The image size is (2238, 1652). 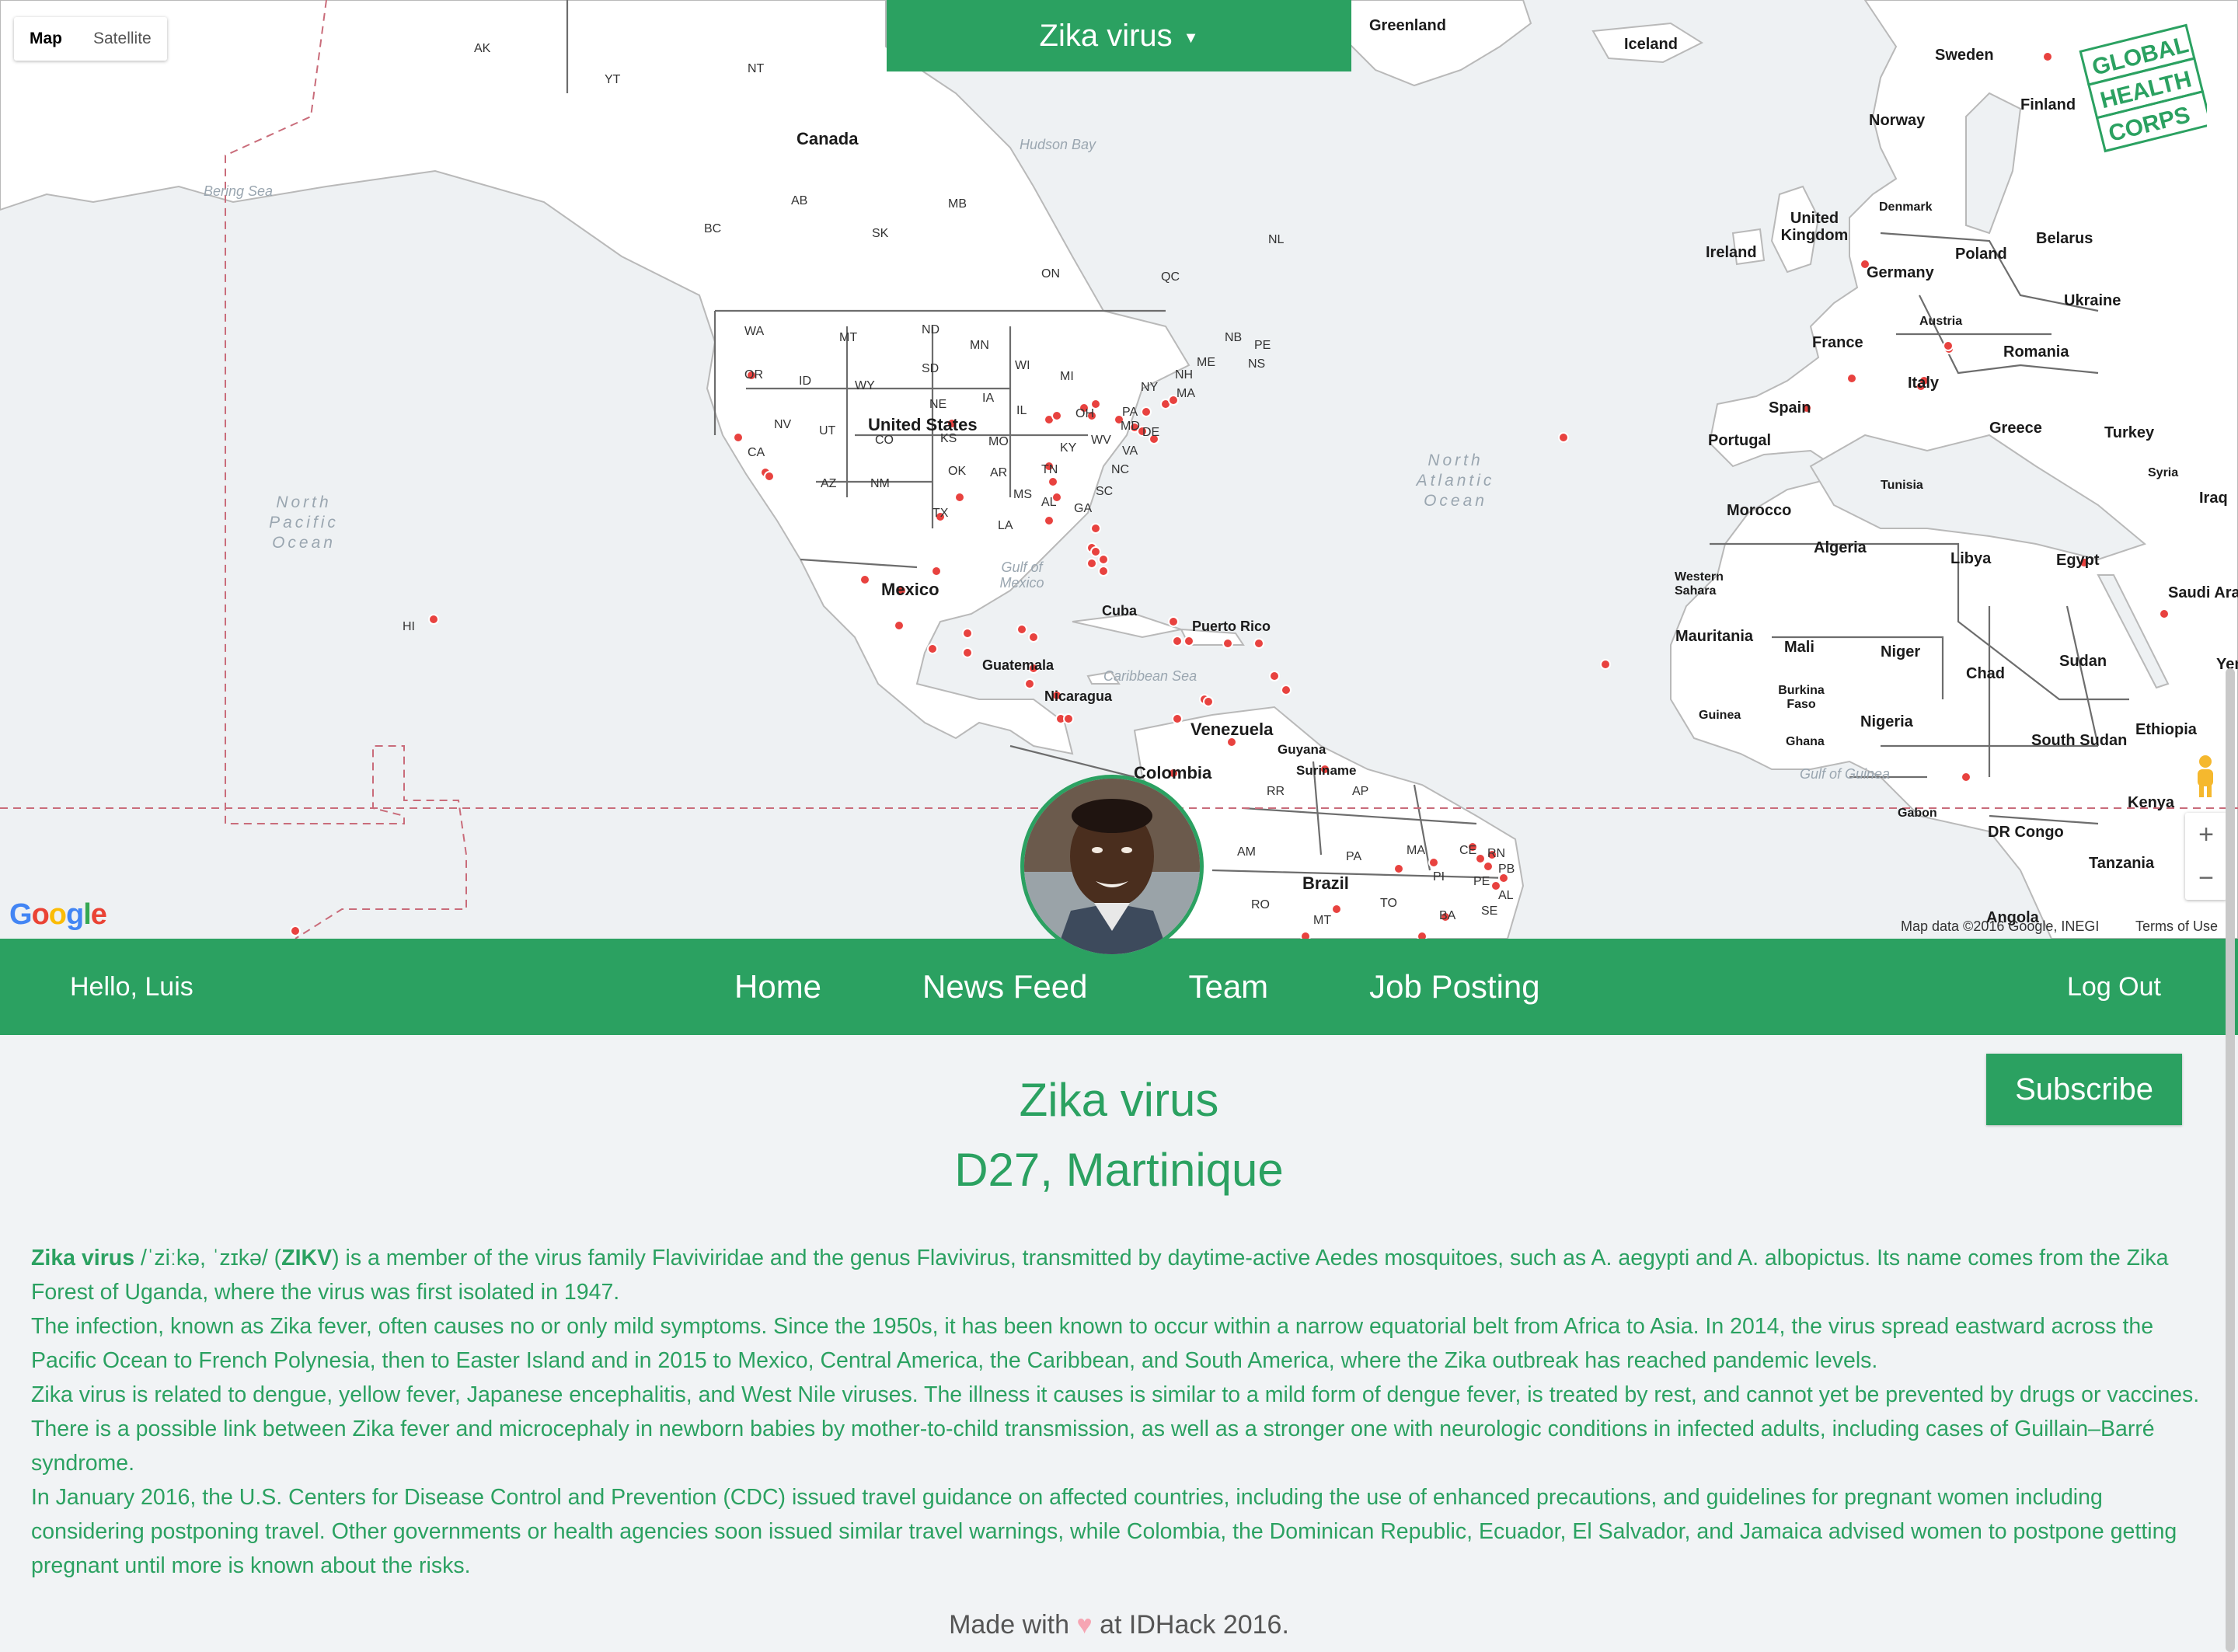 I want to click on map-label-region: AB, so click(x=799, y=200).